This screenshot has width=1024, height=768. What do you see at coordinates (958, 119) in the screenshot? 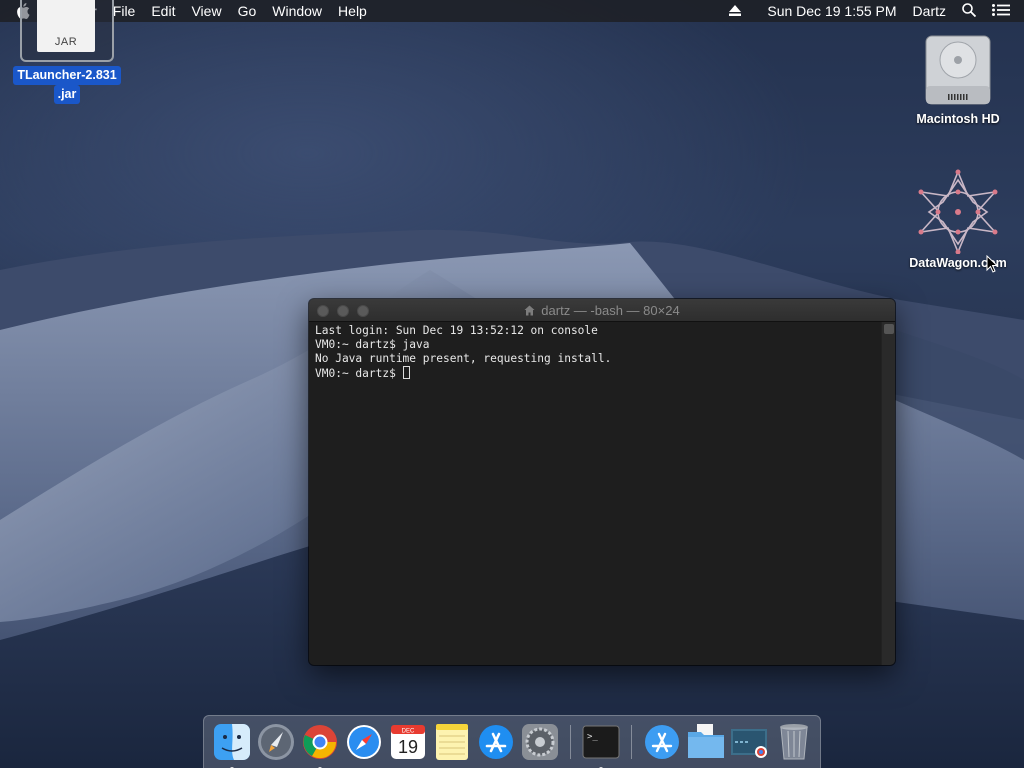
I see `macintosh-hd-label: Macintosh HD` at bounding box center [958, 119].